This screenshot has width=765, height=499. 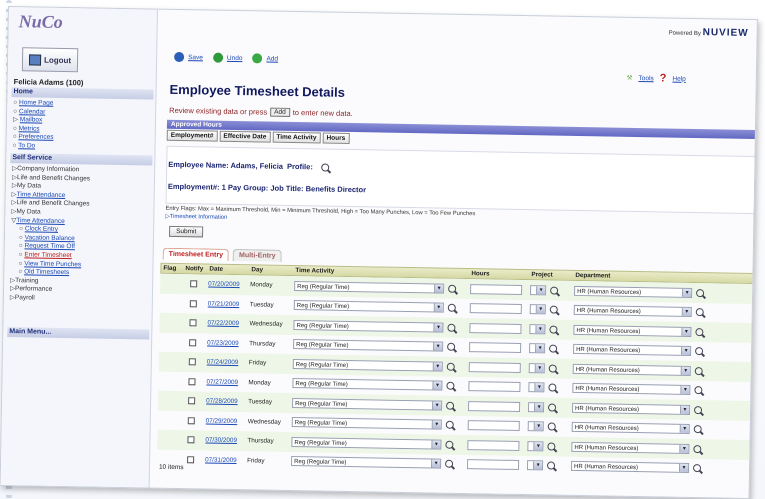 I want to click on date-link: 07/22/2009, so click(x=223, y=324).